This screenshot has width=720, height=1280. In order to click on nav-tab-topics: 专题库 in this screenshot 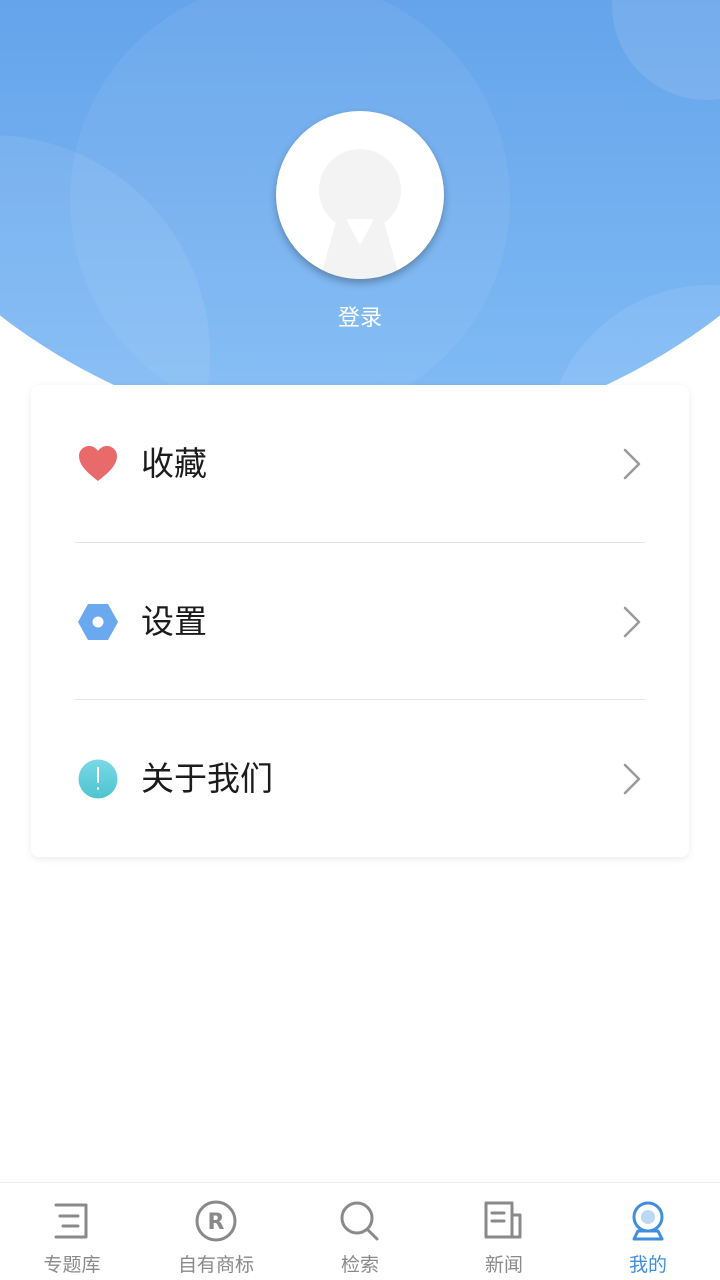, I will do `click(72, 1231)`.